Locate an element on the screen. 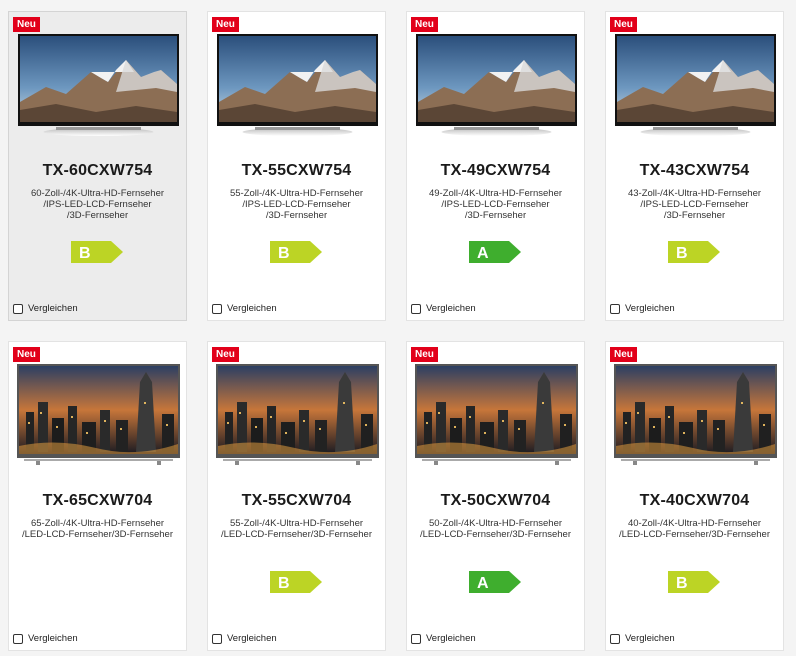 The image size is (796, 656). product-description-line: 60-Zoll-/4K-Ultra-HD-Fernseher is located at coordinates (97, 193).